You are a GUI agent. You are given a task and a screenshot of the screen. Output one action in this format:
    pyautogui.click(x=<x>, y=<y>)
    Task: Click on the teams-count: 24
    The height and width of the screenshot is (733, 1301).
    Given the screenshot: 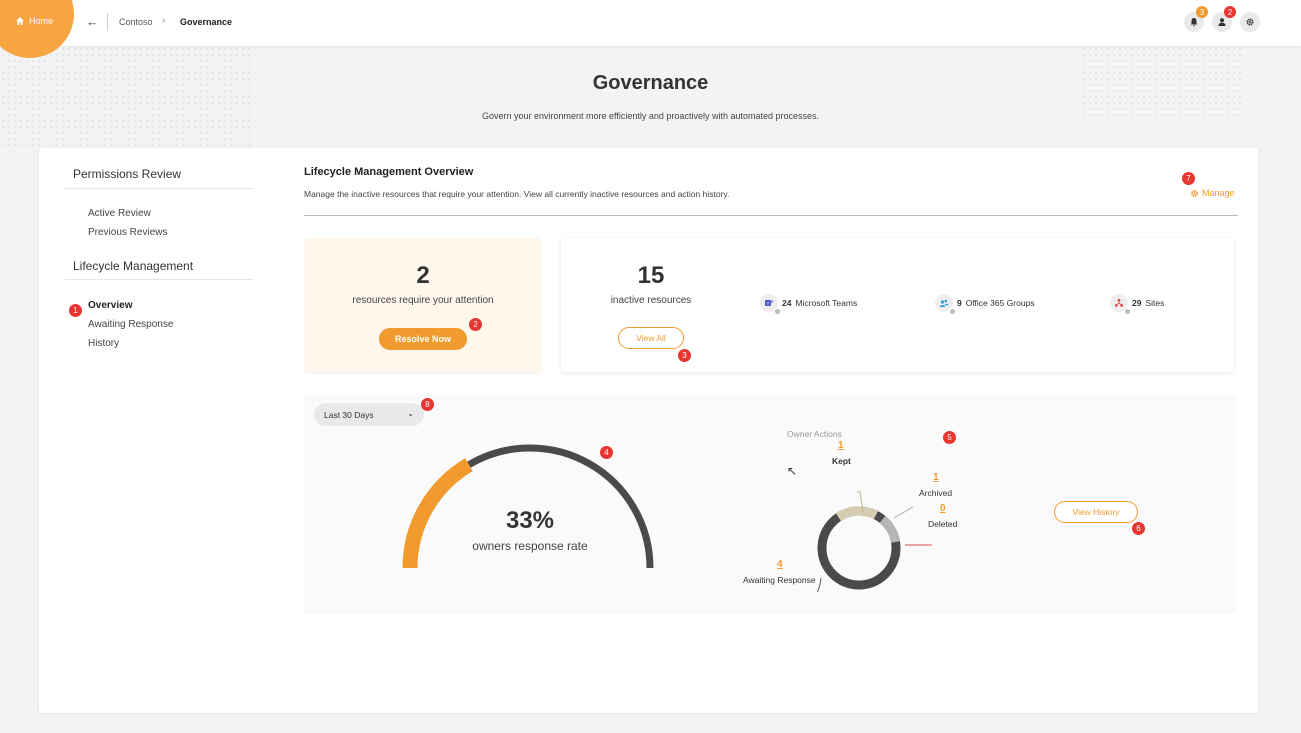 What is the action you would take?
    pyautogui.click(x=787, y=303)
    